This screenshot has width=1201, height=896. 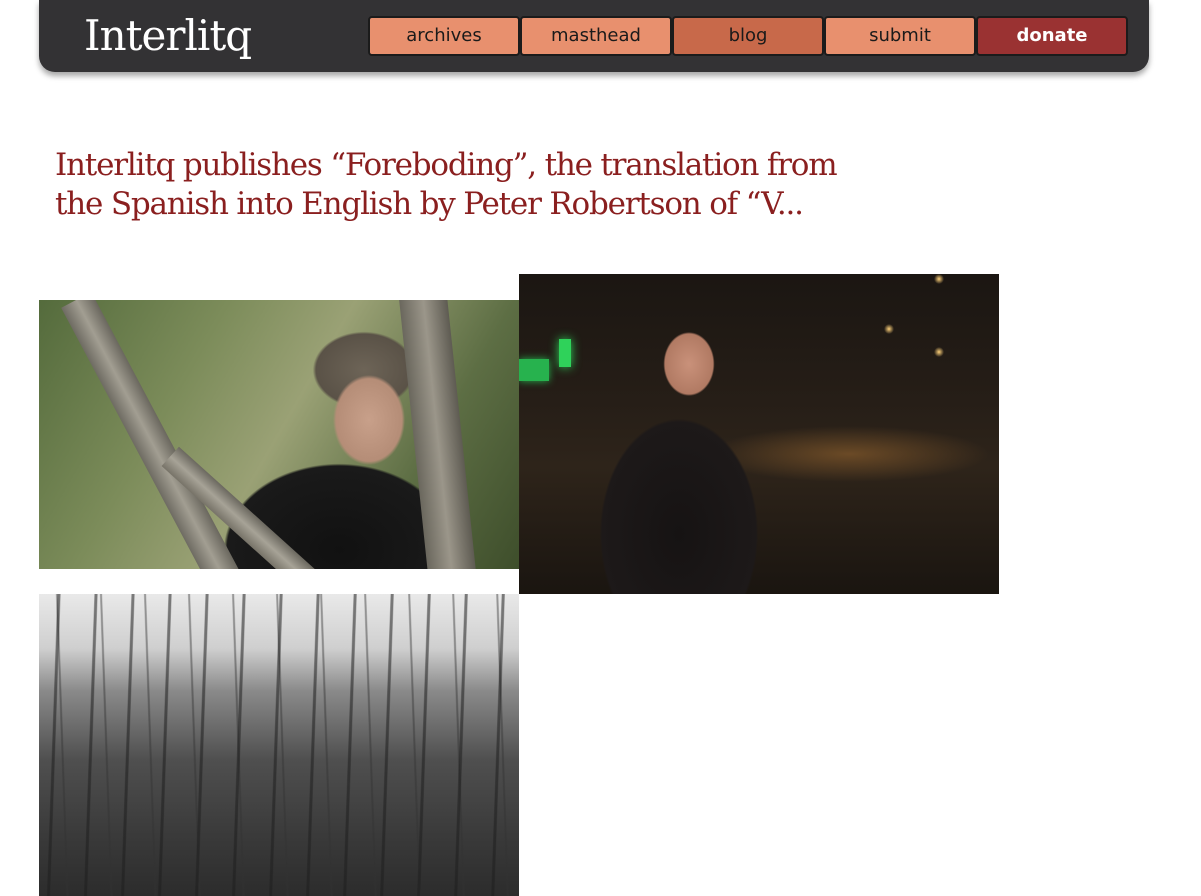 What do you see at coordinates (168, 36) in the screenshot?
I see `site-logo: Interlitq` at bounding box center [168, 36].